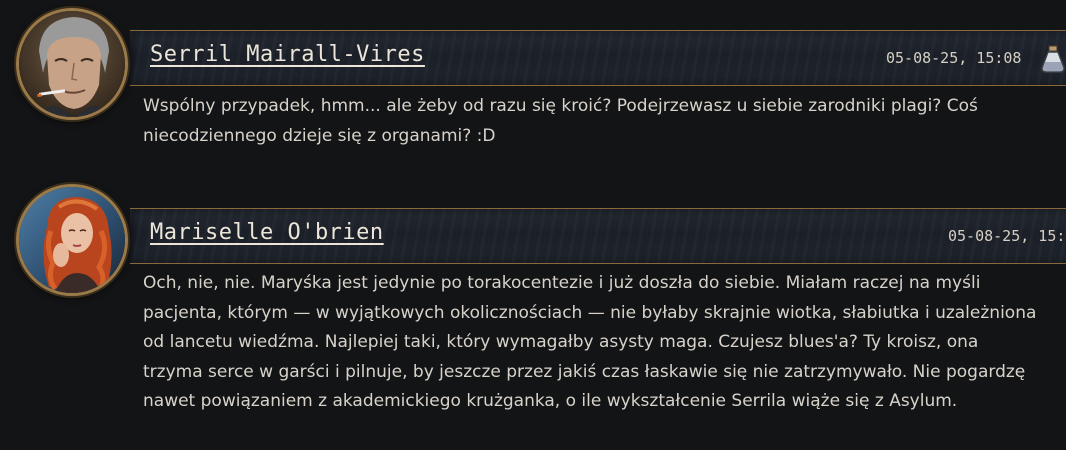  I want to click on post-header: Mariselle O'brien 05-08-25, 15:1, so click(598, 236).